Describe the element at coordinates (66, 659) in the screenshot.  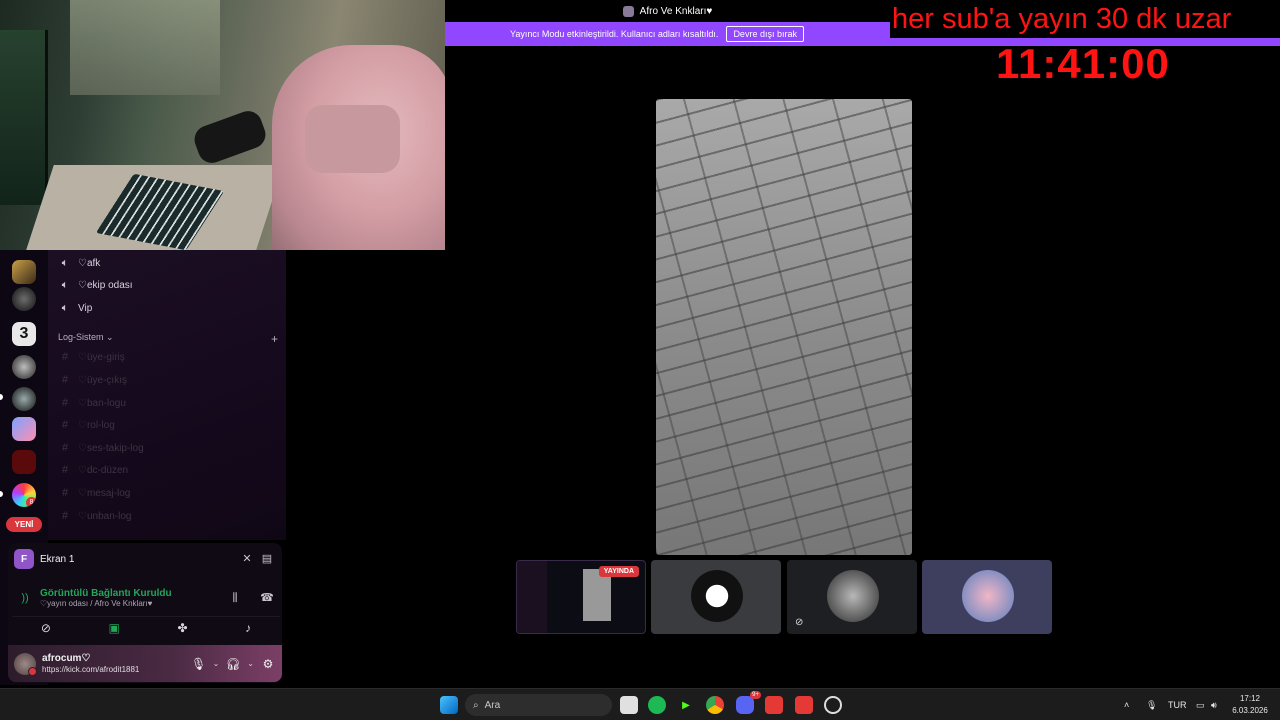
I see `username: afrocum♡` at that location.